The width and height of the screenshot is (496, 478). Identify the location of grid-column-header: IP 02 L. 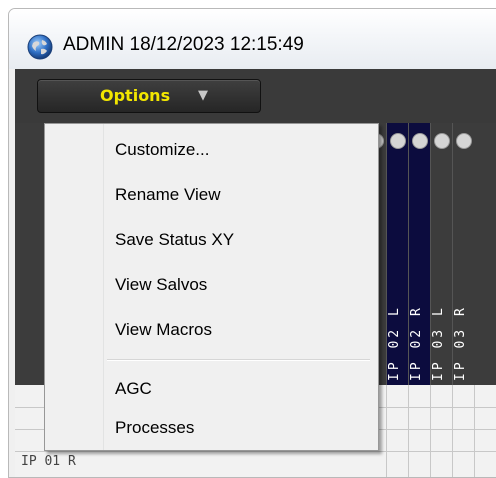
(397, 254).